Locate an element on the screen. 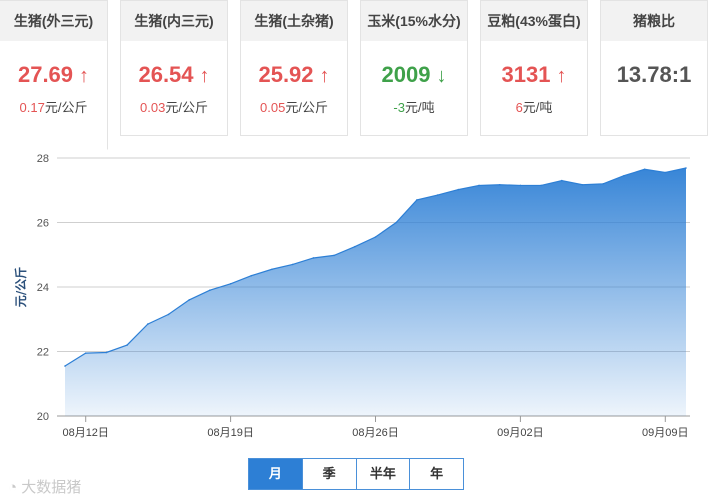 The width and height of the screenshot is (714, 502). arrow-down-icon: ↓ is located at coordinates (441, 76).